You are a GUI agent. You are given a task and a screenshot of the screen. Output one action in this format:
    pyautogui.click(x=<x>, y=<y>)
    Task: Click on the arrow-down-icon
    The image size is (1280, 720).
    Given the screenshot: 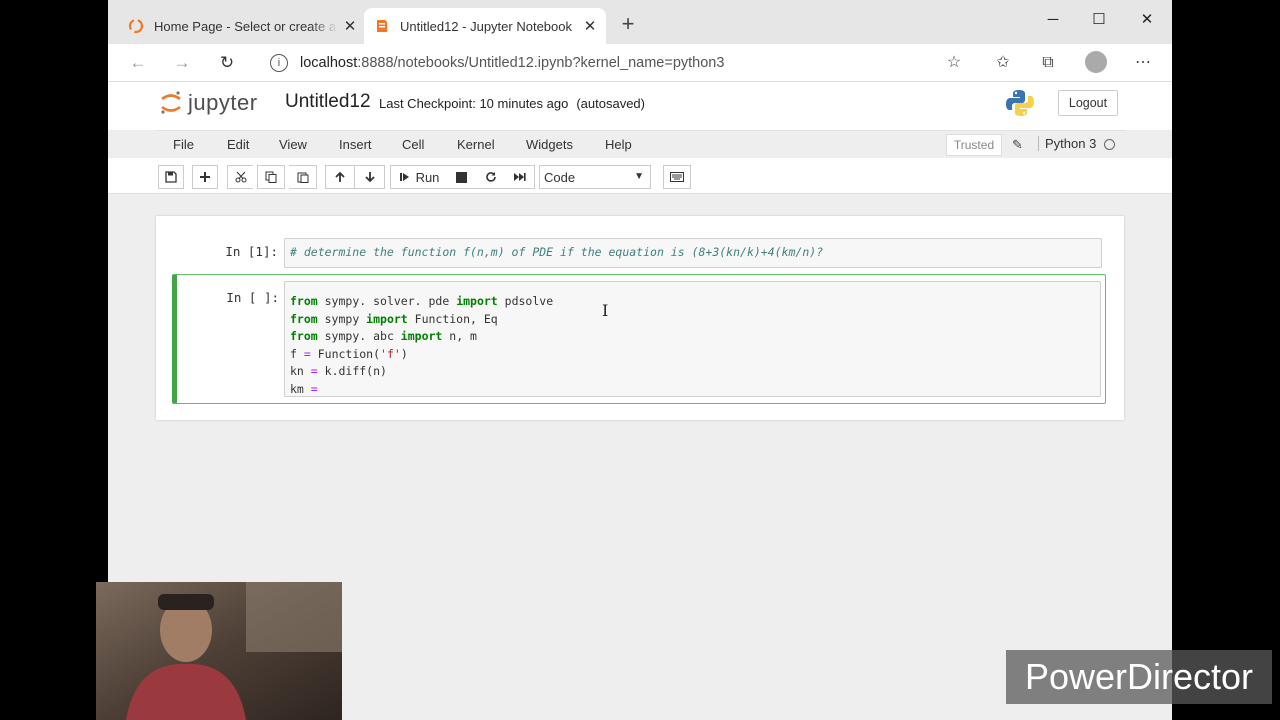 What is the action you would take?
    pyautogui.click(x=369, y=177)
    